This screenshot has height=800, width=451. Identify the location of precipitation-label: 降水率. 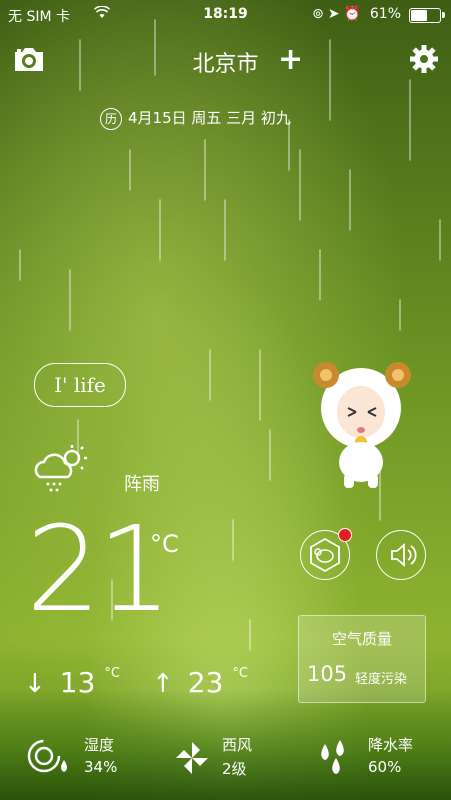
(391, 745).